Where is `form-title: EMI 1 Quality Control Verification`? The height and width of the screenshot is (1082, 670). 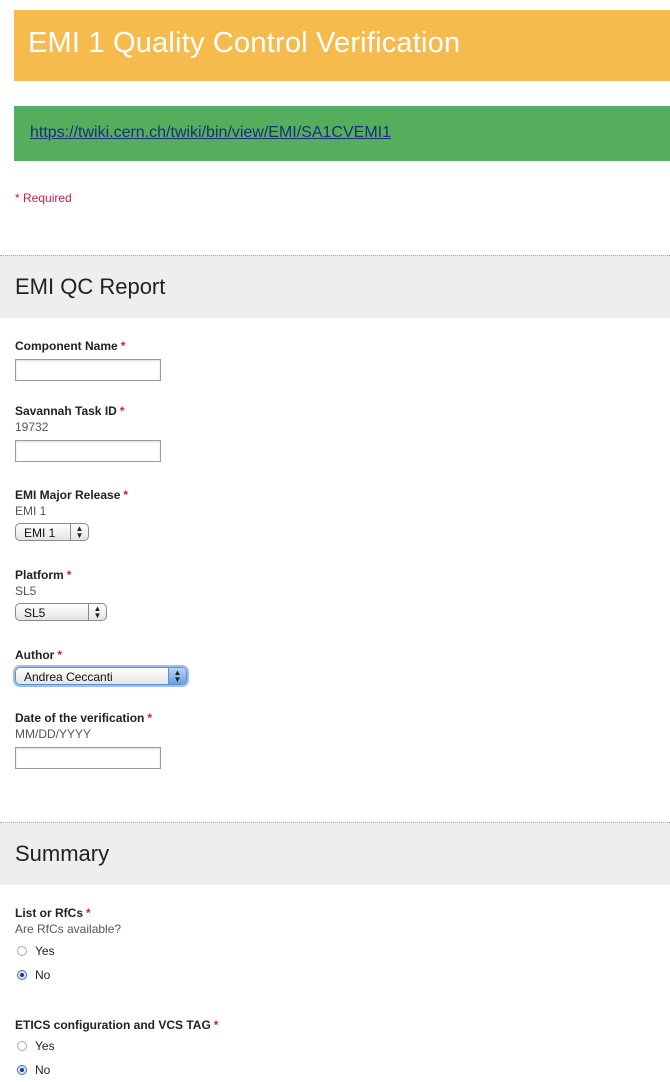 form-title: EMI 1 Quality Control Verification is located at coordinates (244, 43).